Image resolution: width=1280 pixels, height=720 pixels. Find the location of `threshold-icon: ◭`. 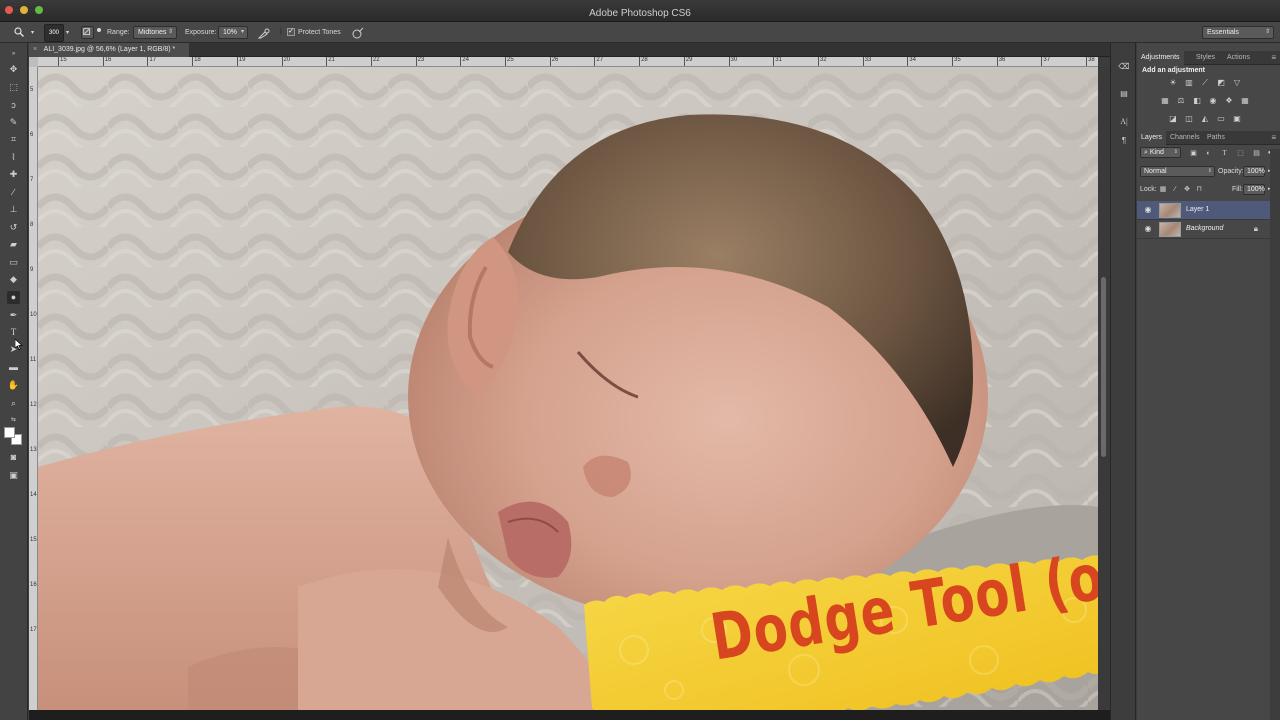

threshold-icon: ◭ is located at coordinates (1205, 119).